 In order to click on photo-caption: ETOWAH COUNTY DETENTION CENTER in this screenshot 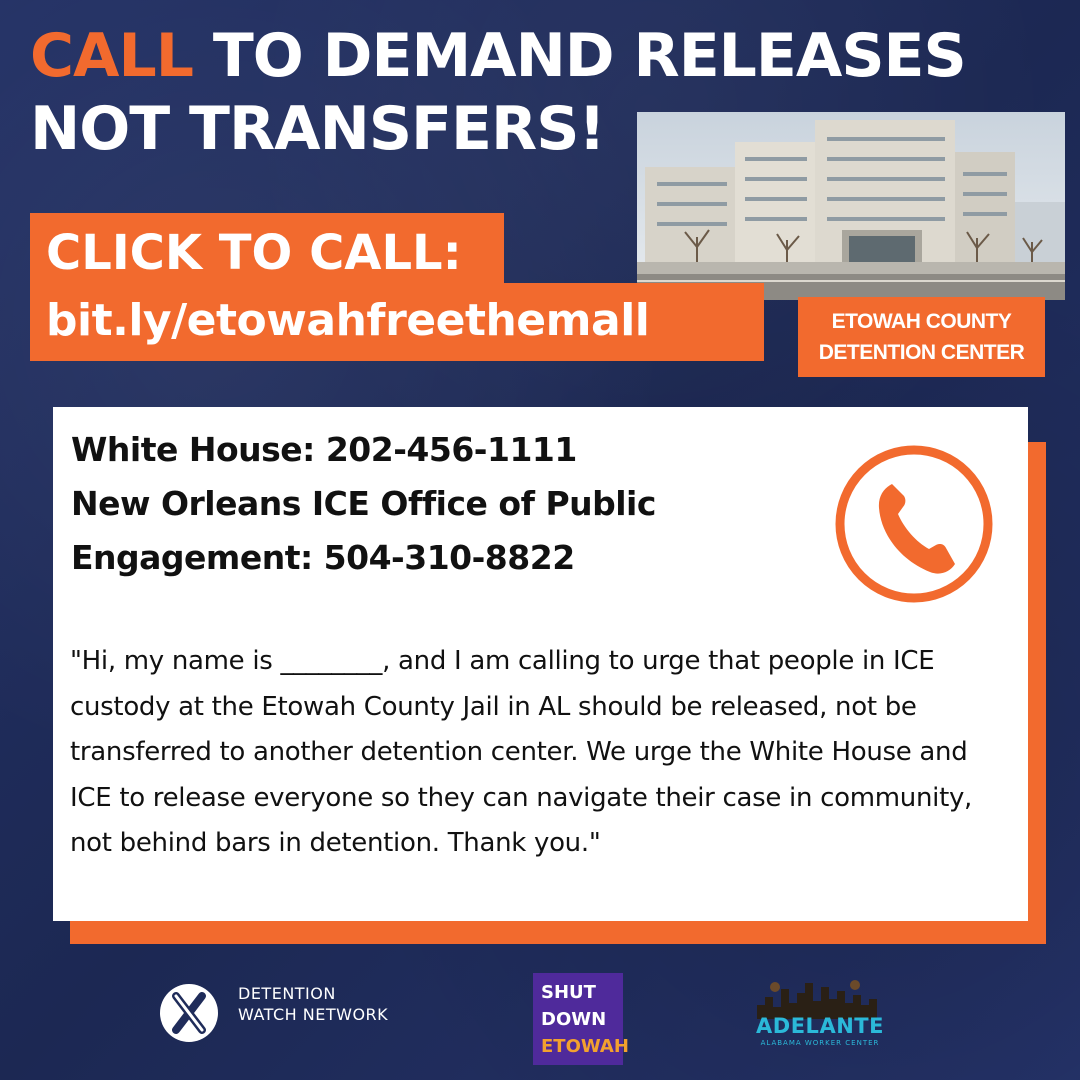, I will do `click(921, 337)`.